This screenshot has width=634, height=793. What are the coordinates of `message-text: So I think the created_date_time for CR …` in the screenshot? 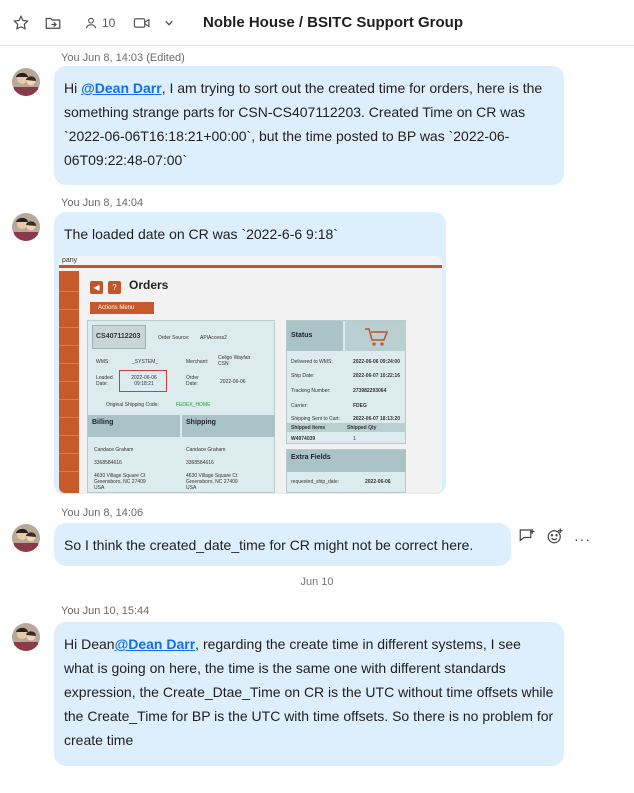 It's located at (269, 545).